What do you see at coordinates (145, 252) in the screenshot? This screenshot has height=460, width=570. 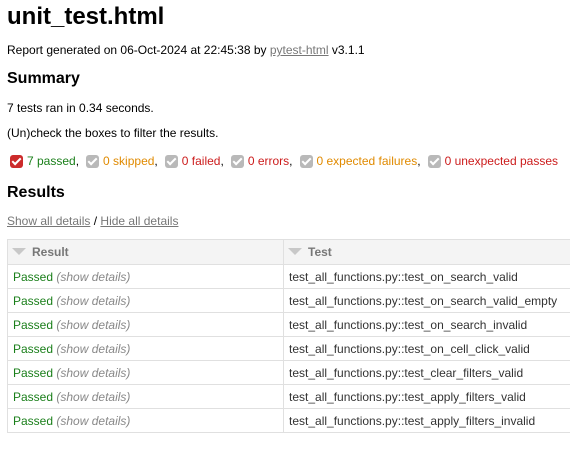 I see `result-column-header: Result` at bounding box center [145, 252].